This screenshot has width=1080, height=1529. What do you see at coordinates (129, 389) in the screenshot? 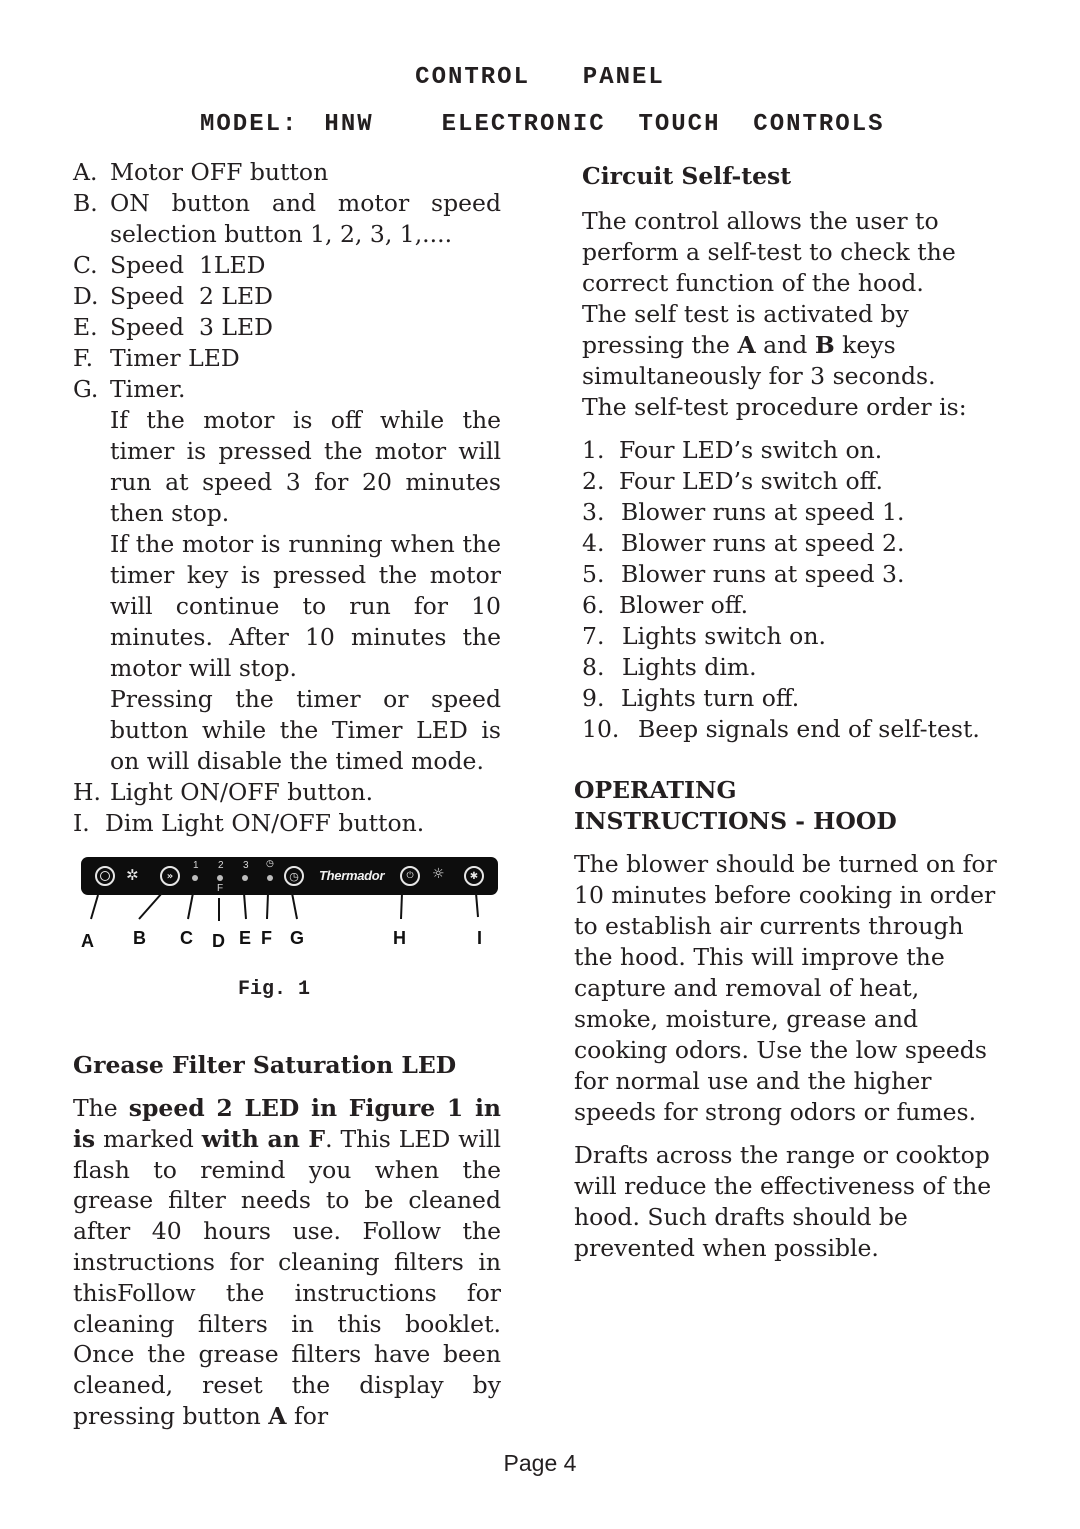
I see `legend-item: G. Timer.` at bounding box center [129, 389].